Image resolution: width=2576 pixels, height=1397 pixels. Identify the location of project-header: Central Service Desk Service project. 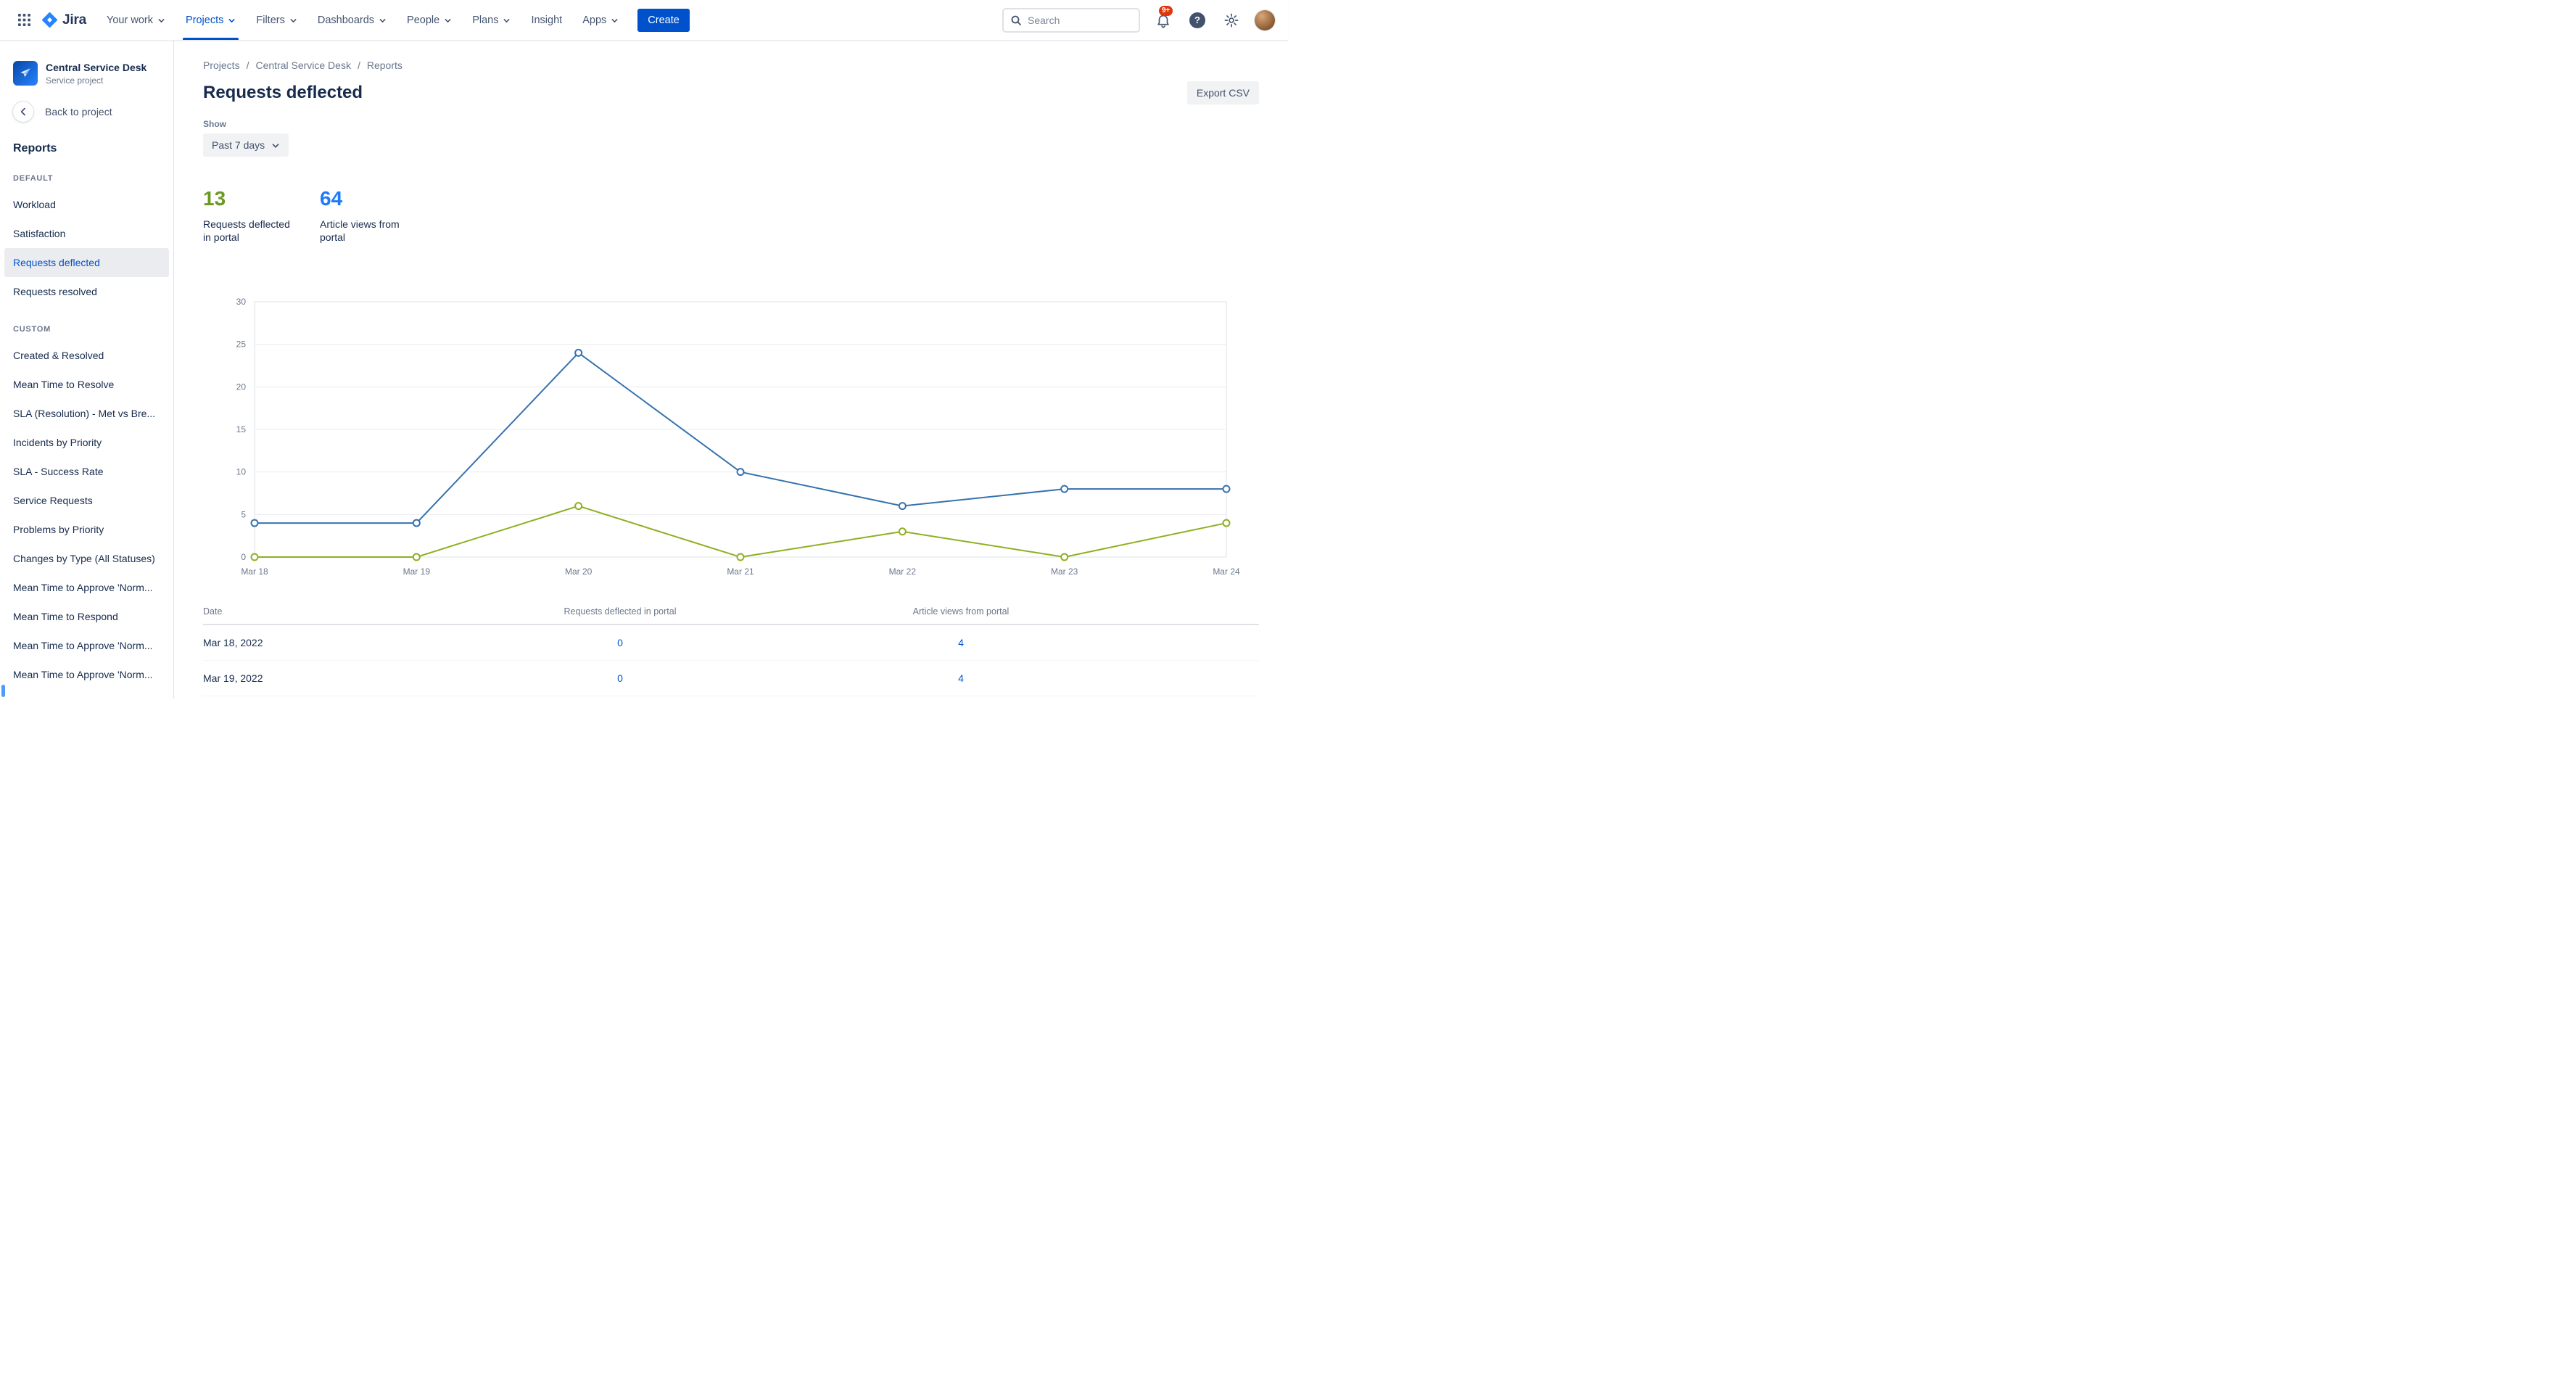
(86, 75).